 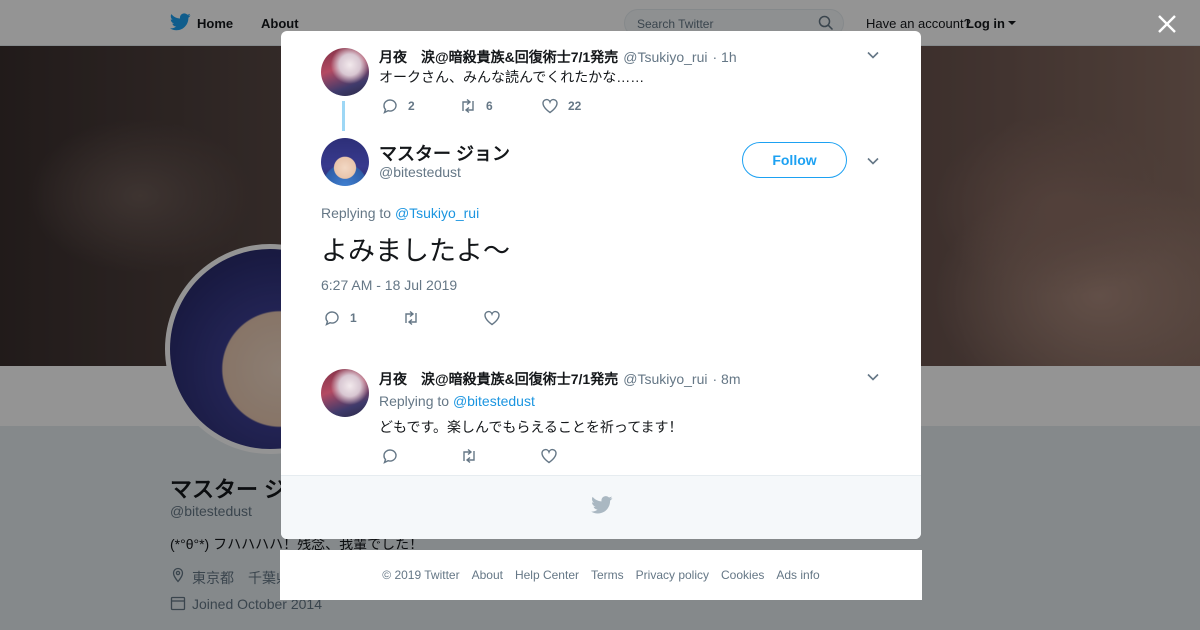 I want to click on modal-footer, so click(x=601, y=507).